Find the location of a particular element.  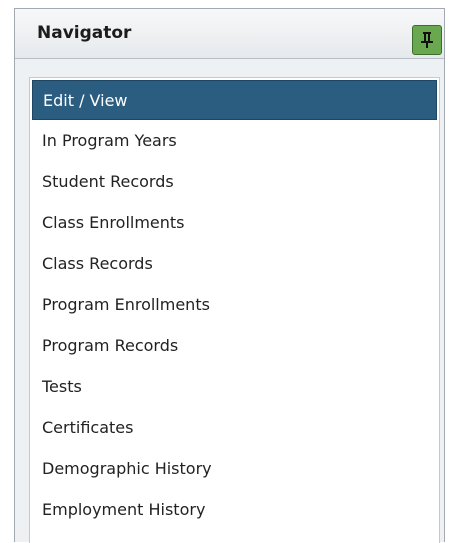

nav-item-student-records: Student Records is located at coordinates (234, 182).